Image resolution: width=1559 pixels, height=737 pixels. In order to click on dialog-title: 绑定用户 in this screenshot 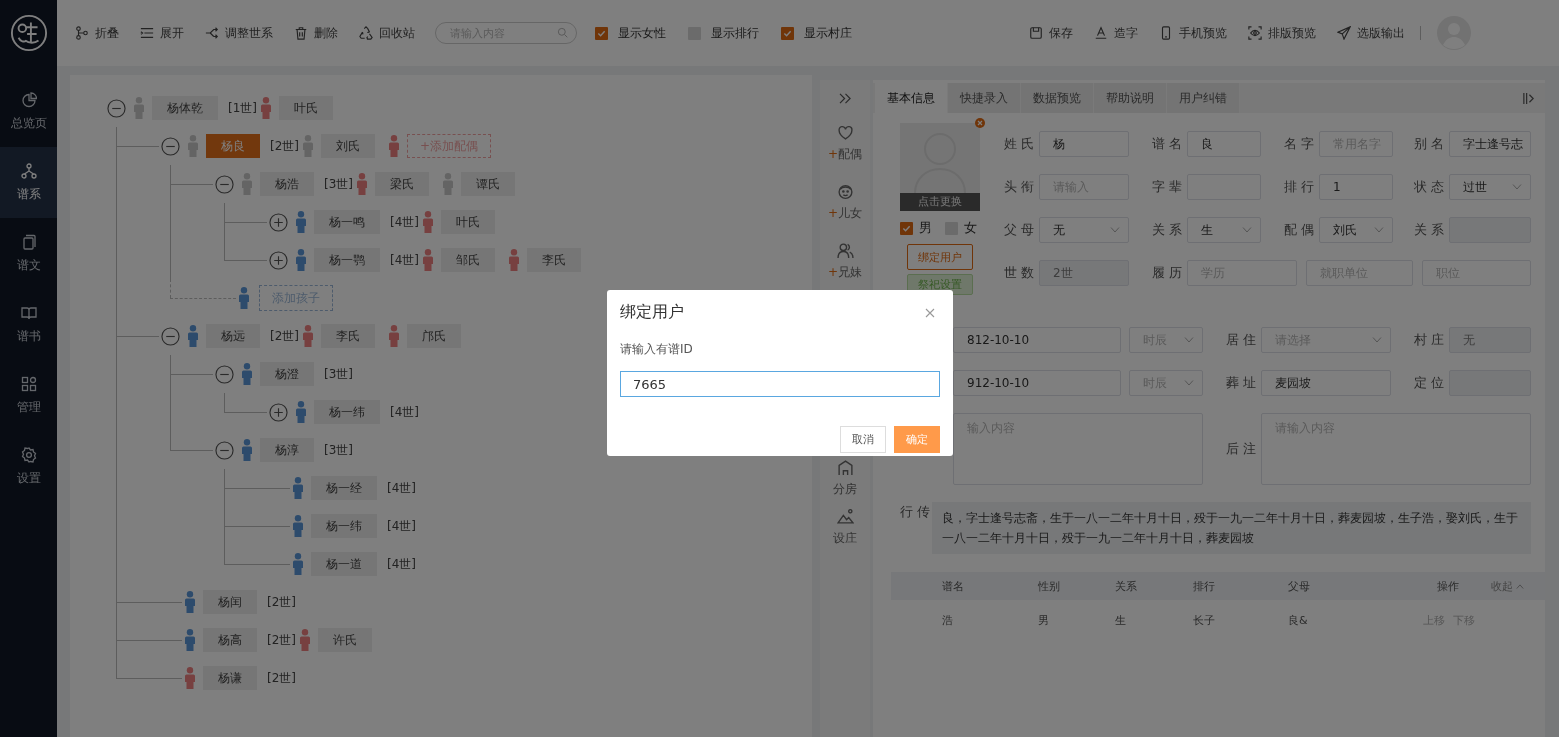, I will do `click(652, 312)`.